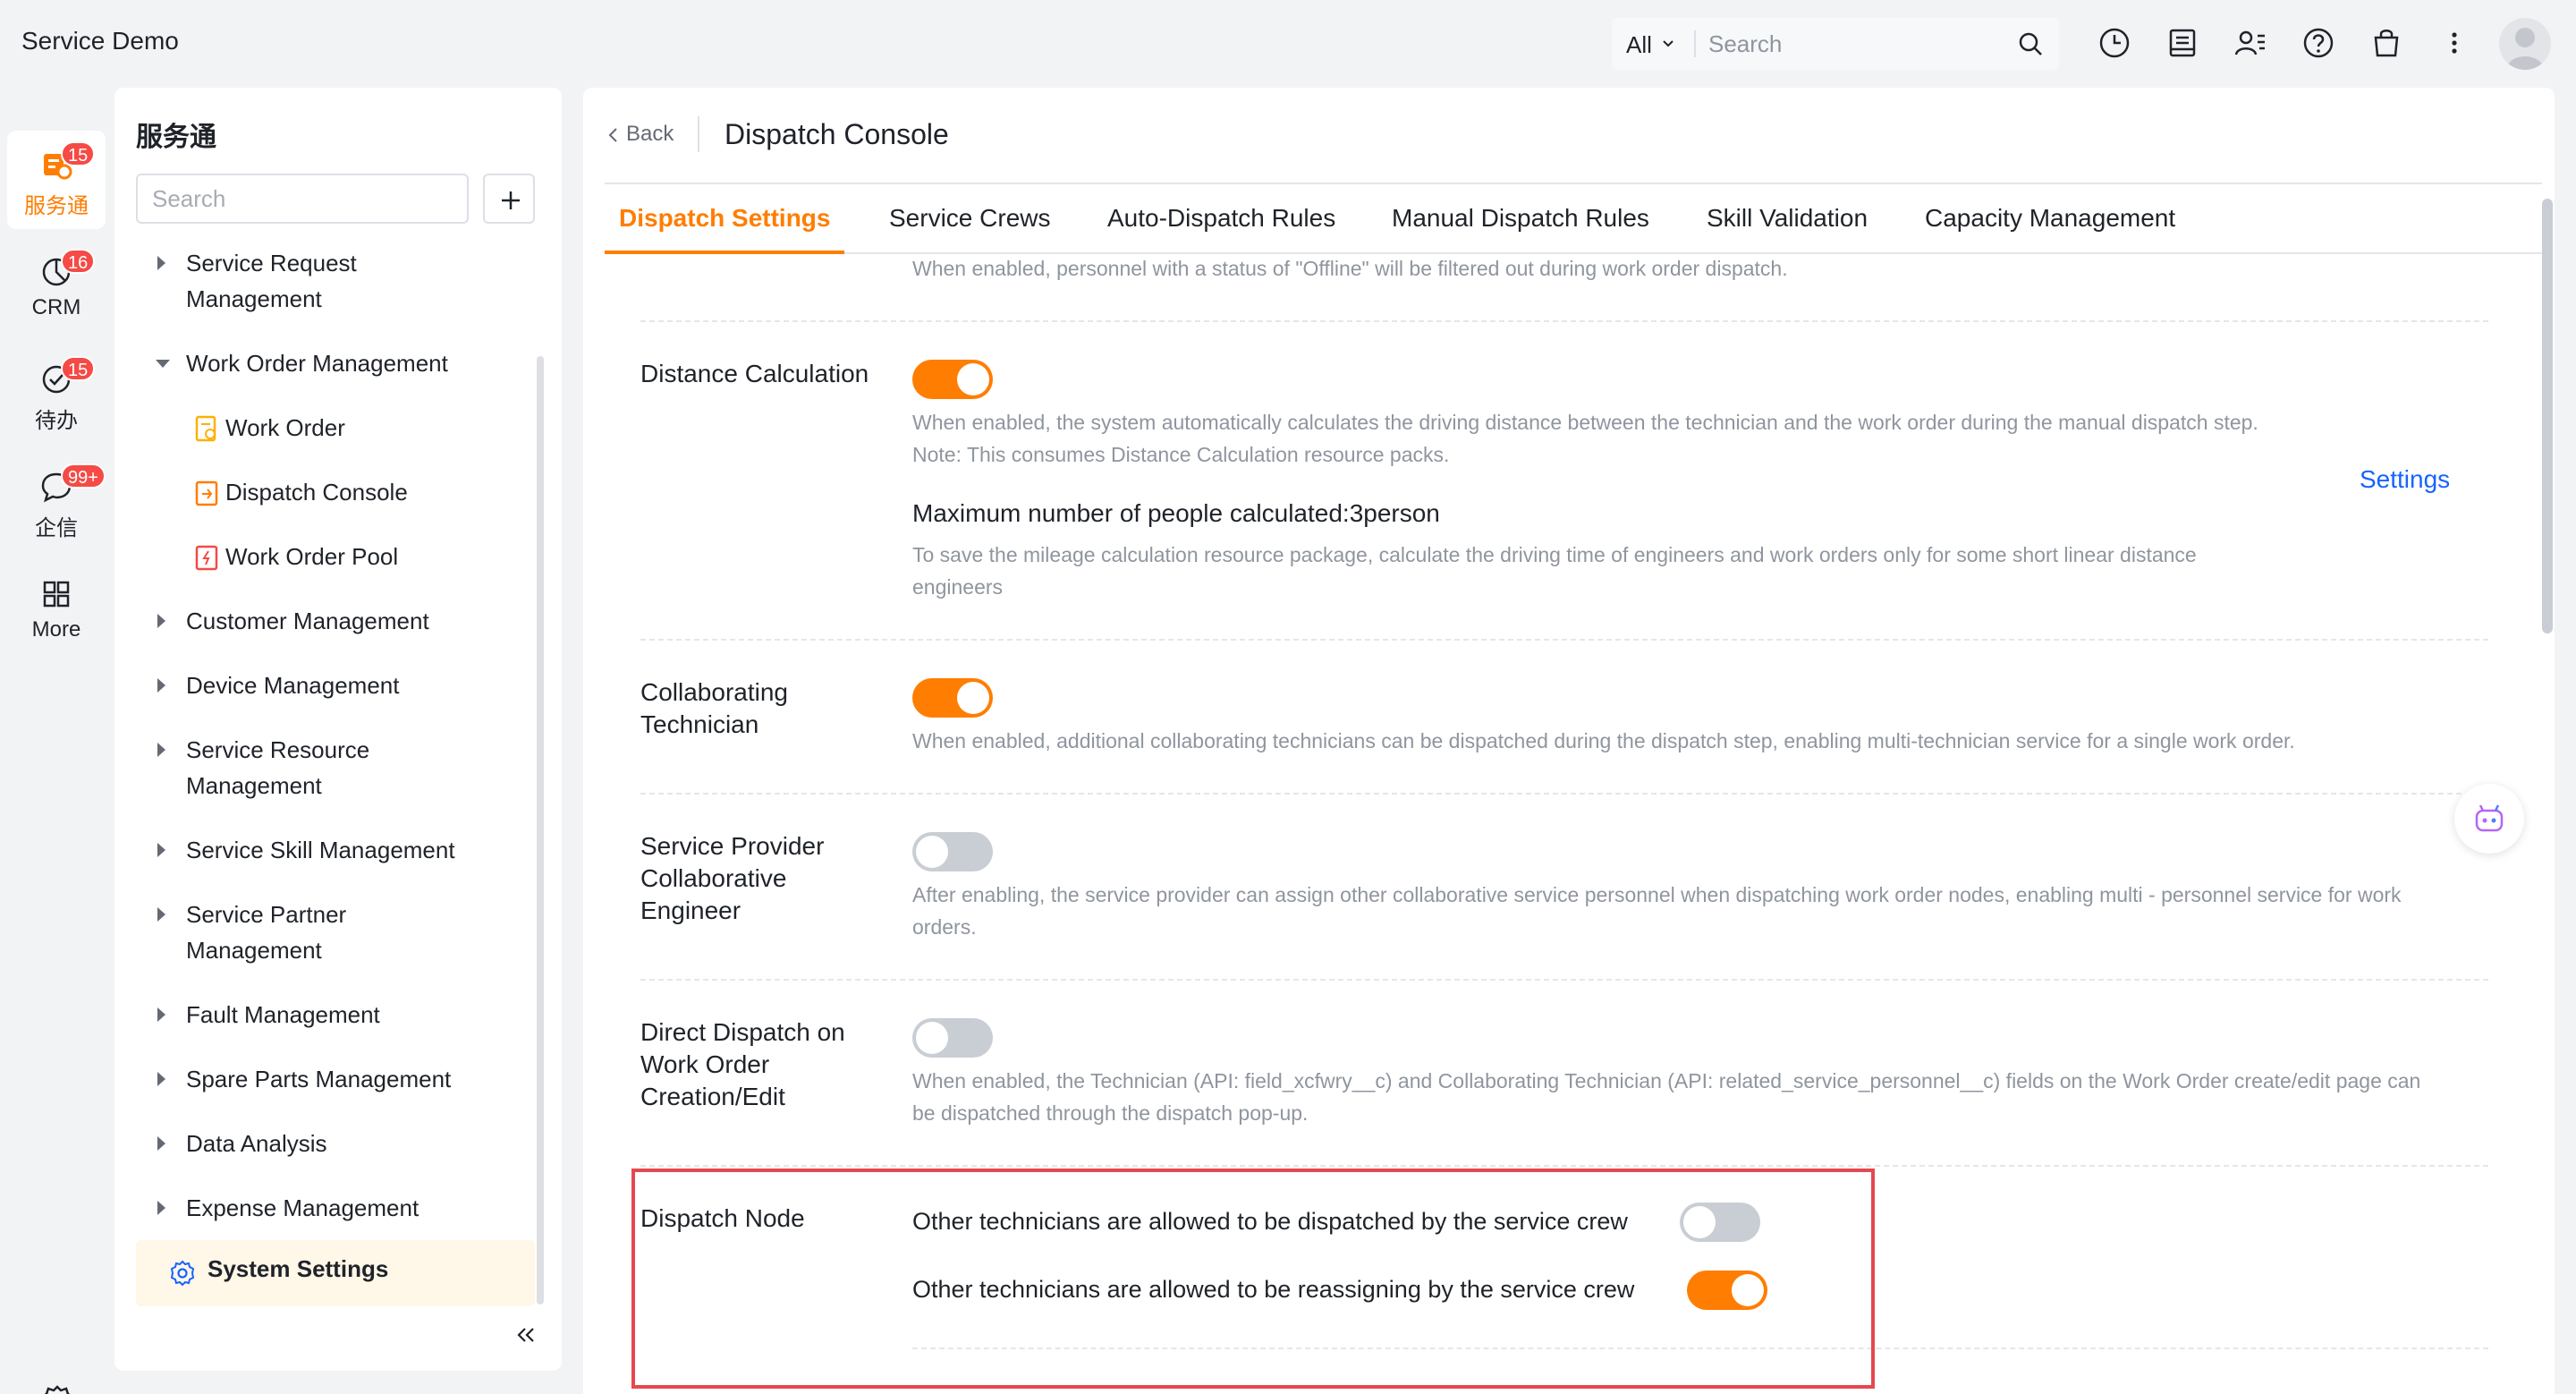  I want to click on add-button, so click(509, 199).